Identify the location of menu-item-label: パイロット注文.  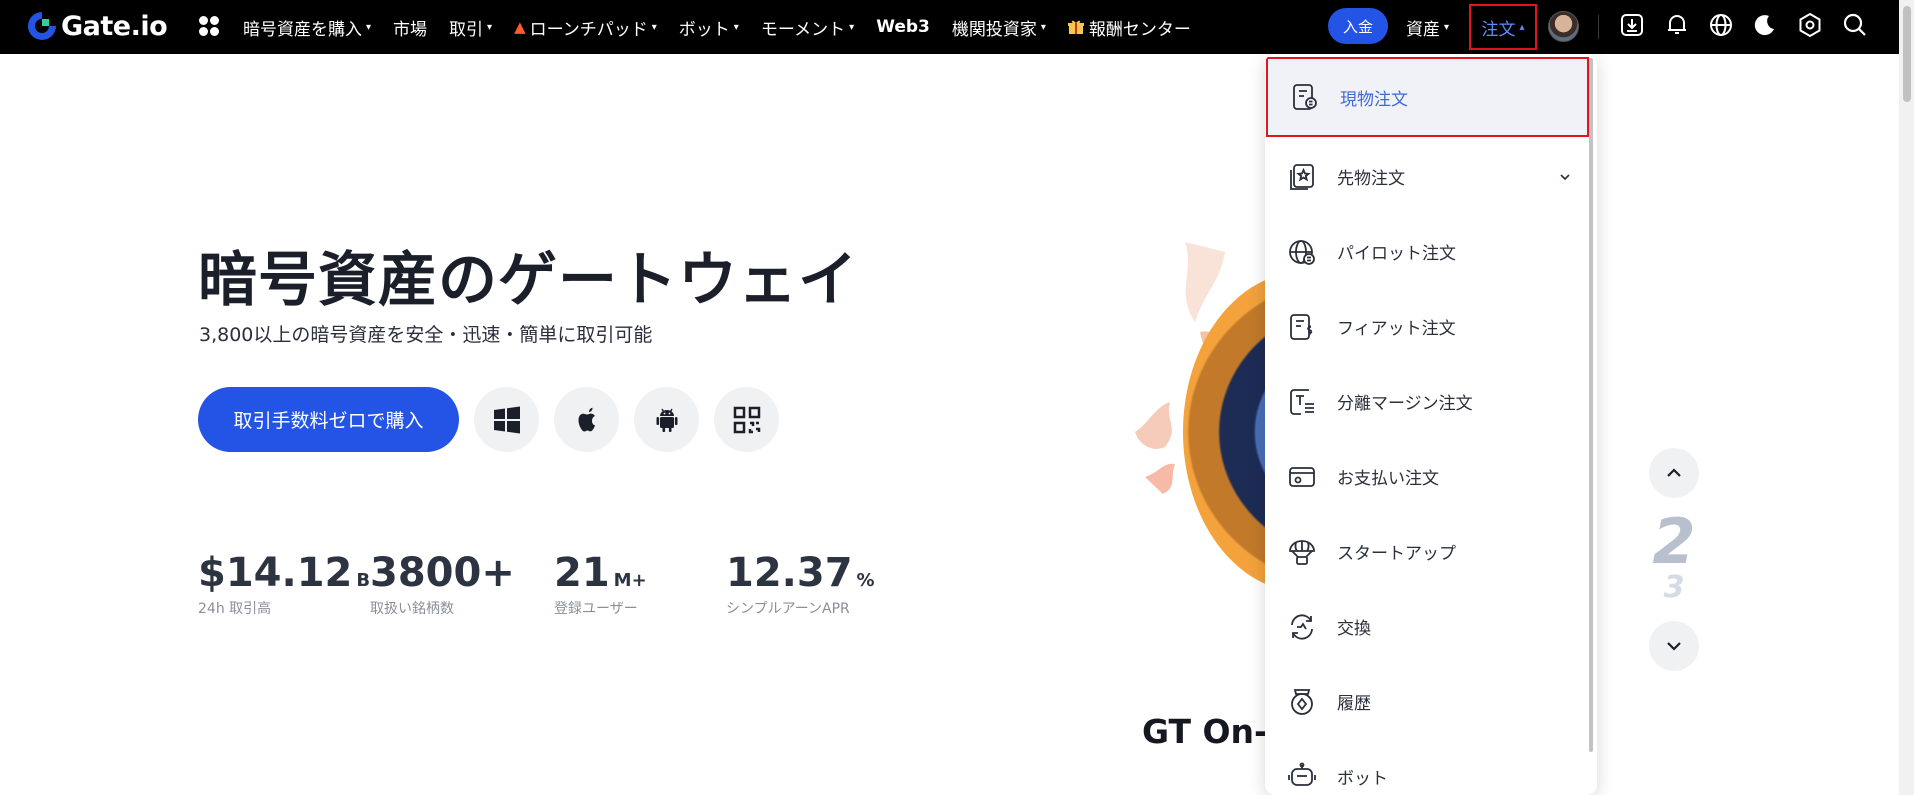
(1396, 254).